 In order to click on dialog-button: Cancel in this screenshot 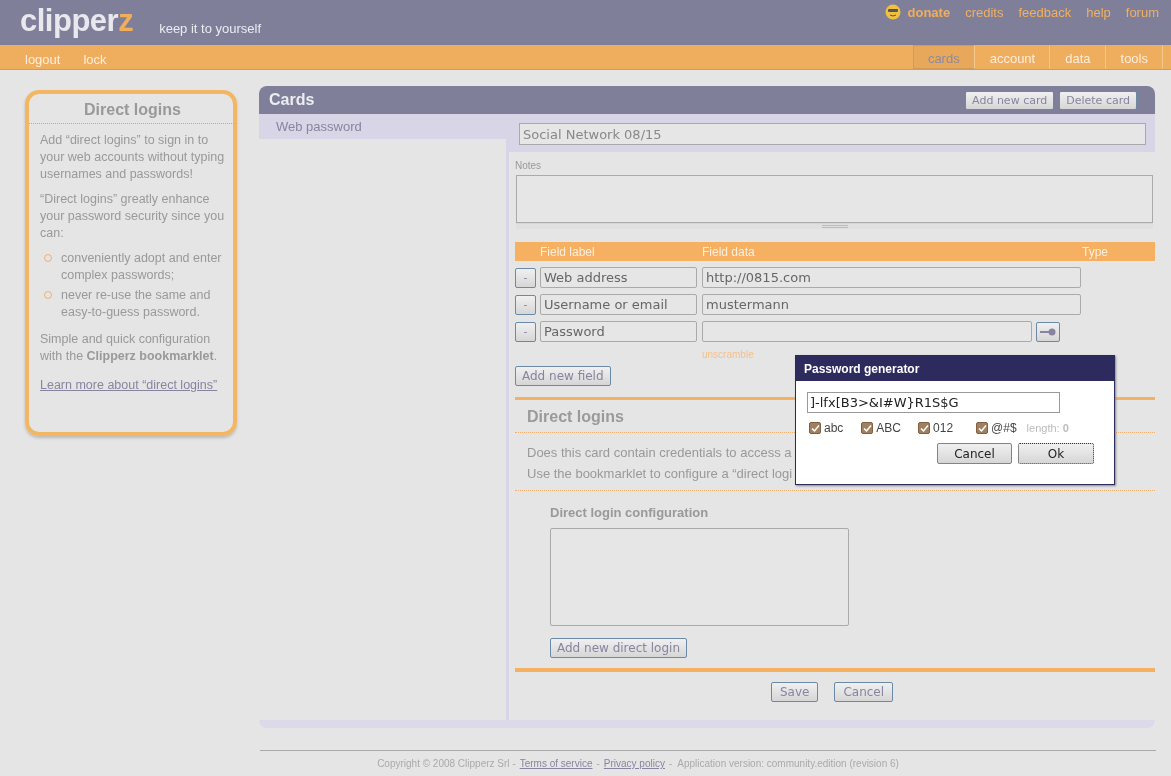, I will do `click(974, 453)`.